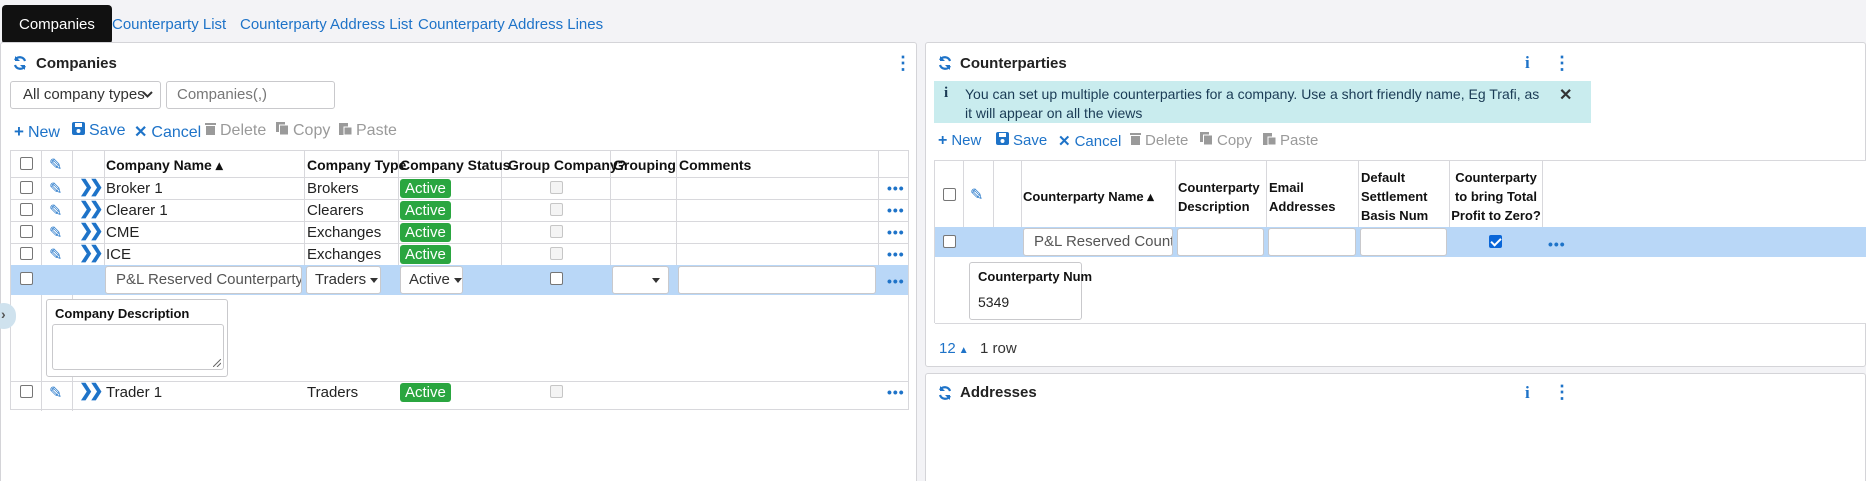 This screenshot has height=481, width=1866. What do you see at coordinates (217, 363) in the screenshot?
I see `resize-handle-icon` at bounding box center [217, 363].